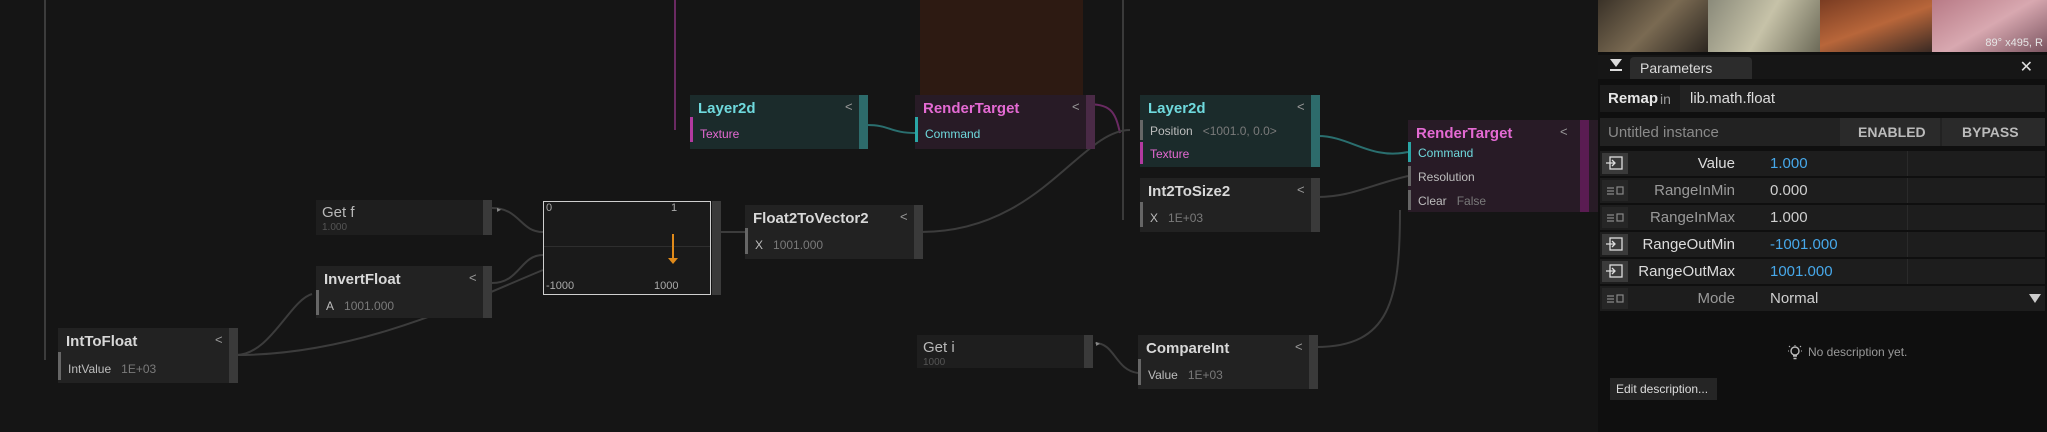 This screenshot has width=2047, height=432. Describe the element at coordinates (759, 245) in the screenshot. I see `input-label: X` at that location.